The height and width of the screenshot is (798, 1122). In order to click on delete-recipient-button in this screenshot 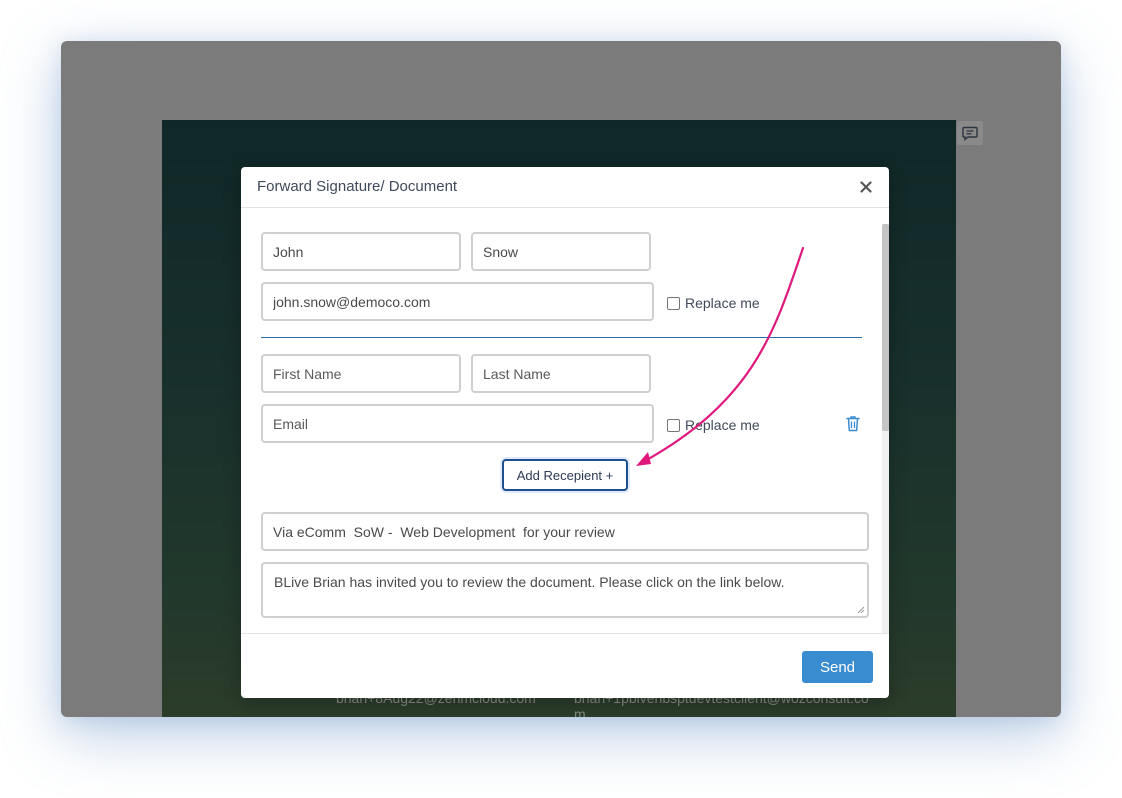, I will do `click(853, 423)`.